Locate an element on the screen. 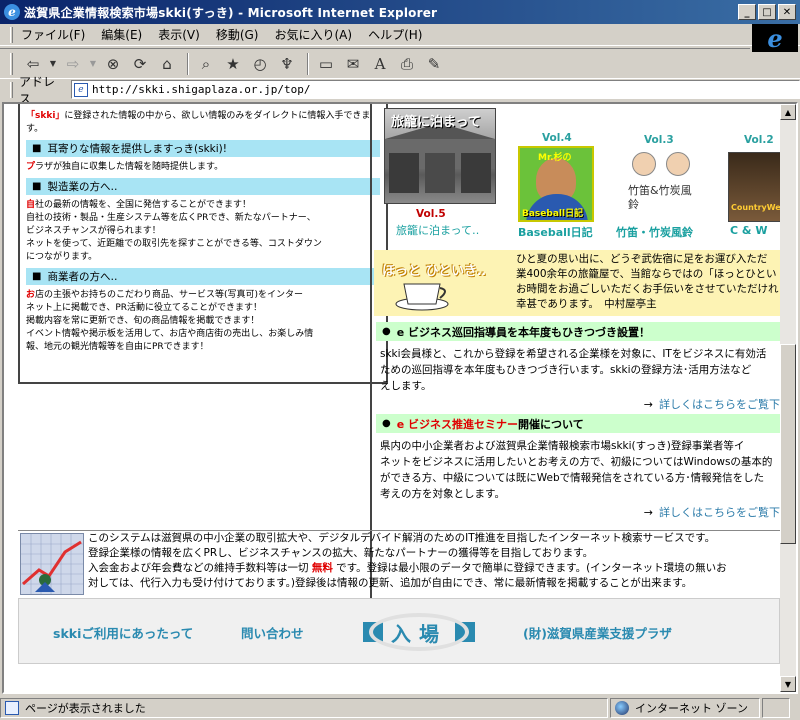  section-heading-manufacturer: ■ 製造業の方へ‥ is located at coordinates (203, 186).